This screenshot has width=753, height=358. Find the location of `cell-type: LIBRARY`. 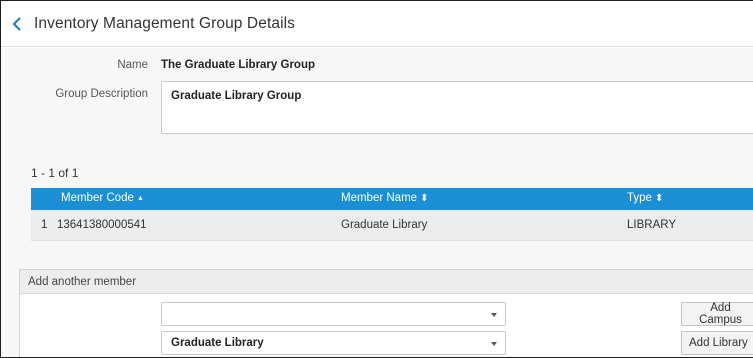

cell-type: LIBRARY is located at coordinates (652, 225).